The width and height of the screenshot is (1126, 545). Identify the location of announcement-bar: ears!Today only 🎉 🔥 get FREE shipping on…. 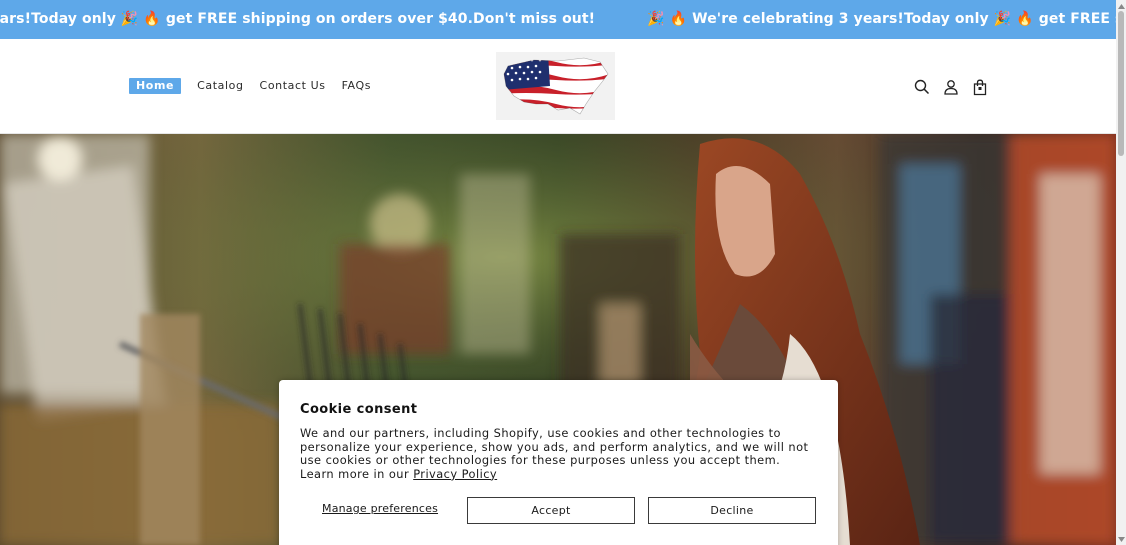
(558, 19).